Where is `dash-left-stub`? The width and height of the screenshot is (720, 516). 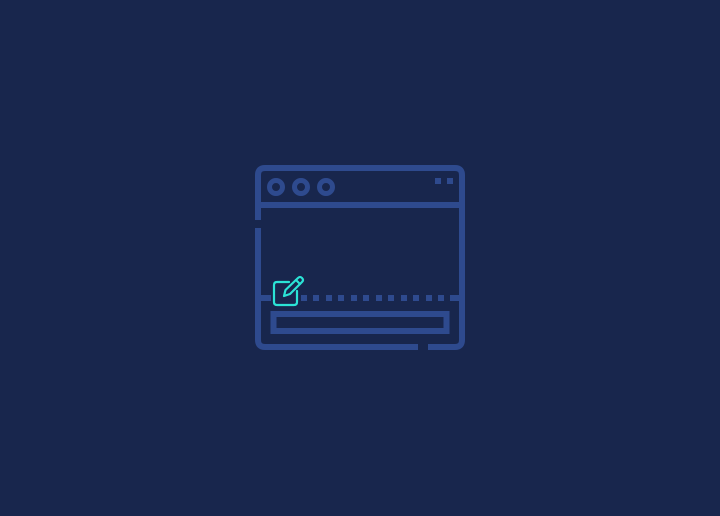
dash-left-stub is located at coordinates (264, 298).